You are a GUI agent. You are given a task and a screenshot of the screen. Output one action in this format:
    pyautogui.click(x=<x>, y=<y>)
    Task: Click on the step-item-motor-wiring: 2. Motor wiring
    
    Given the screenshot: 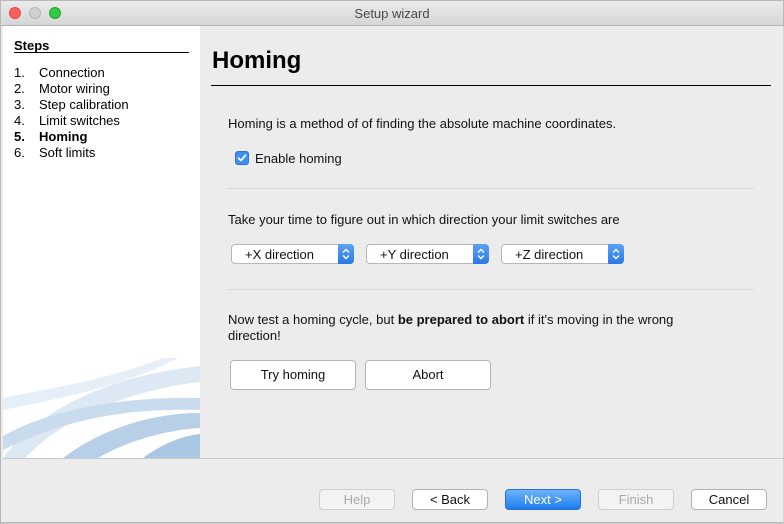 What is the action you would take?
    pyautogui.click(x=71, y=89)
    